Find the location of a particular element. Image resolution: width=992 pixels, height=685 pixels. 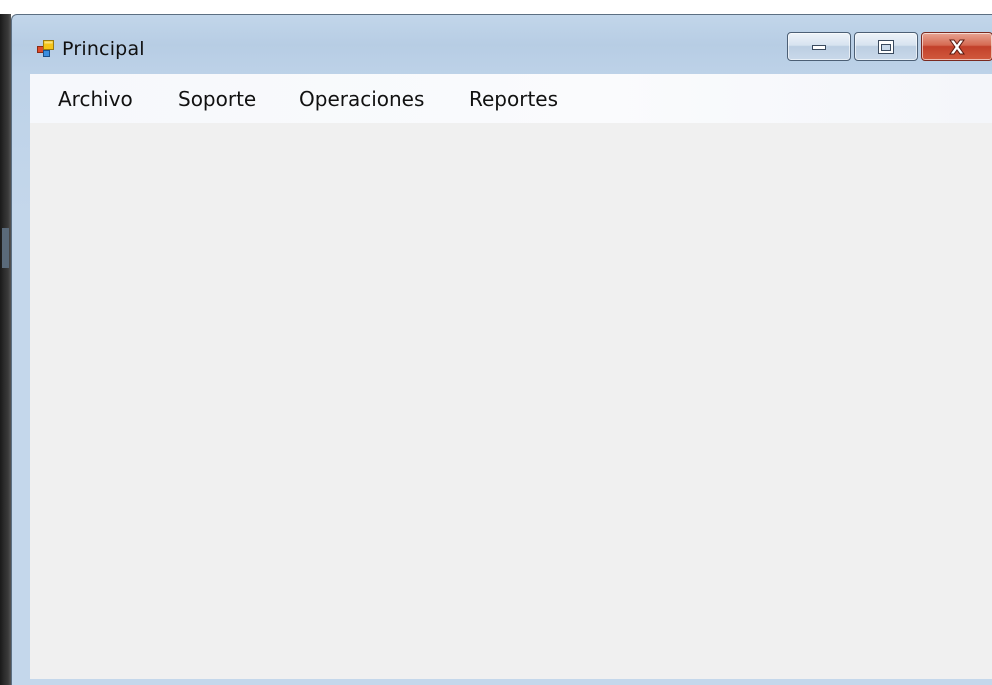

menu-item-archivo: Archivo is located at coordinates (95, 99).